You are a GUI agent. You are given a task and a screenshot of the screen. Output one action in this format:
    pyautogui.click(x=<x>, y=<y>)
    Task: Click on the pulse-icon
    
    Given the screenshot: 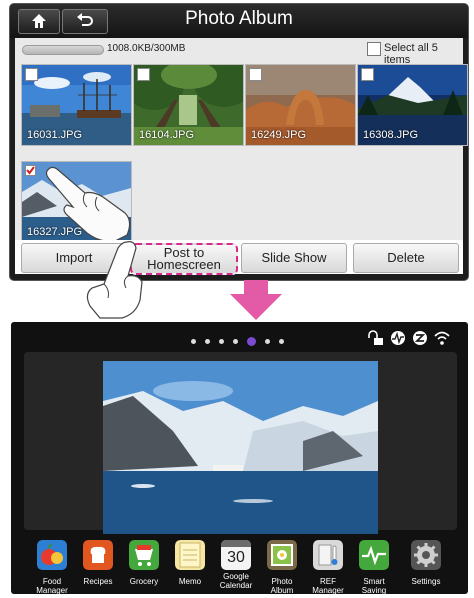 What is the action you would take?
    pyautogui.click(x=398, y=338)
    